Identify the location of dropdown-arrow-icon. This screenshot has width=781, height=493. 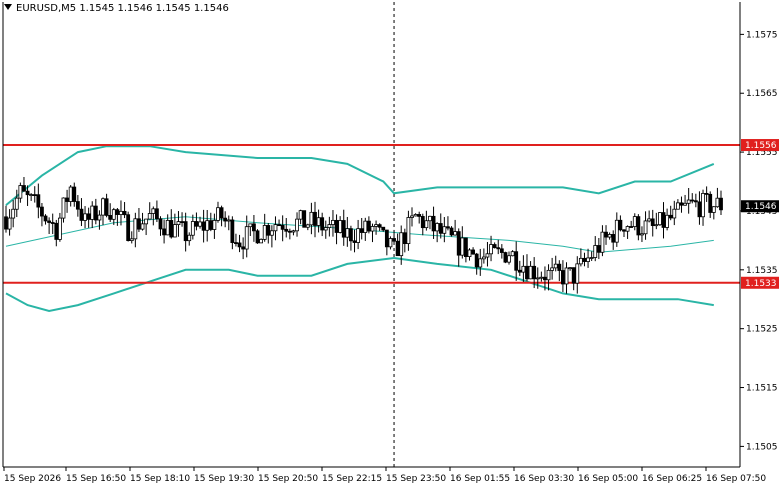
(8, 7).